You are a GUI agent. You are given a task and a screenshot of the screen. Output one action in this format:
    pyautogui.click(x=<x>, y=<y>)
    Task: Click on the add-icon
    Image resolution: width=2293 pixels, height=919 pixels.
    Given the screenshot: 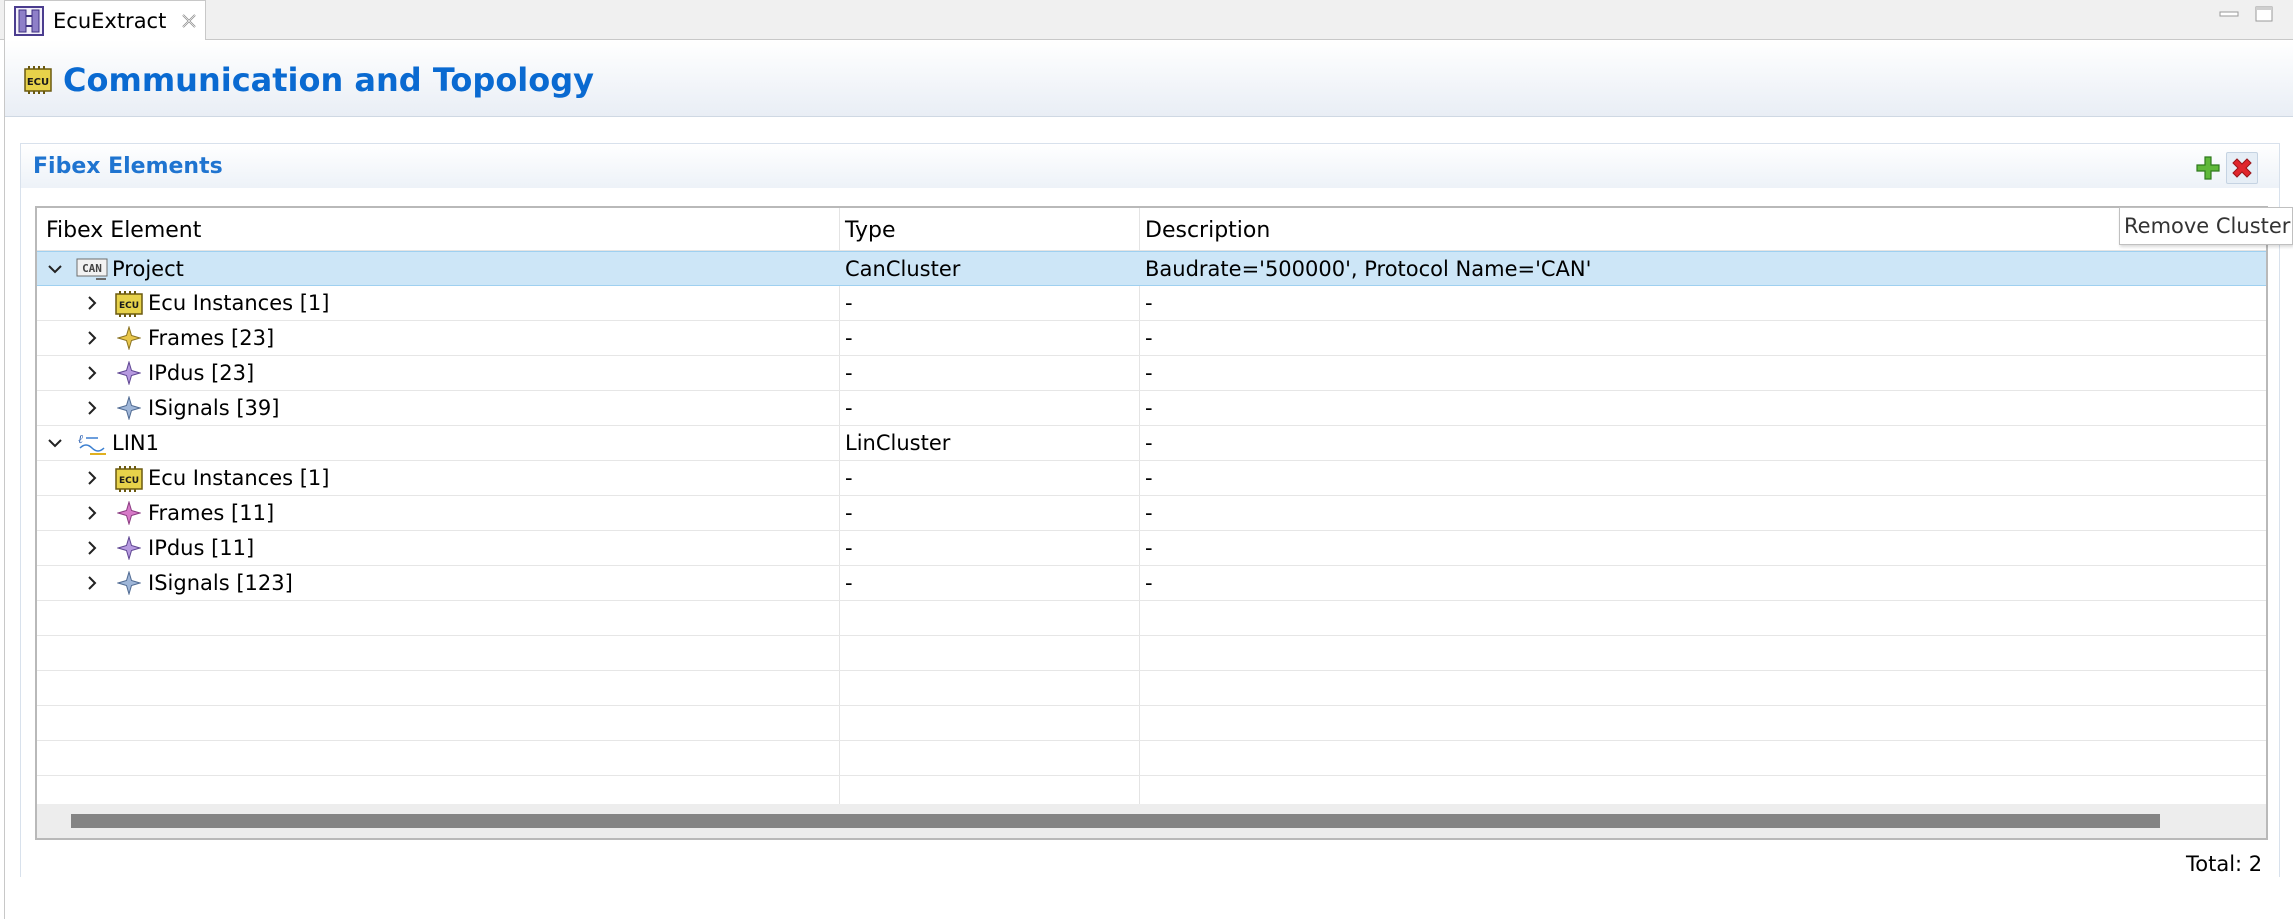 What is the action you would take?
    pyautogui.click(x=2208, y=168)
    